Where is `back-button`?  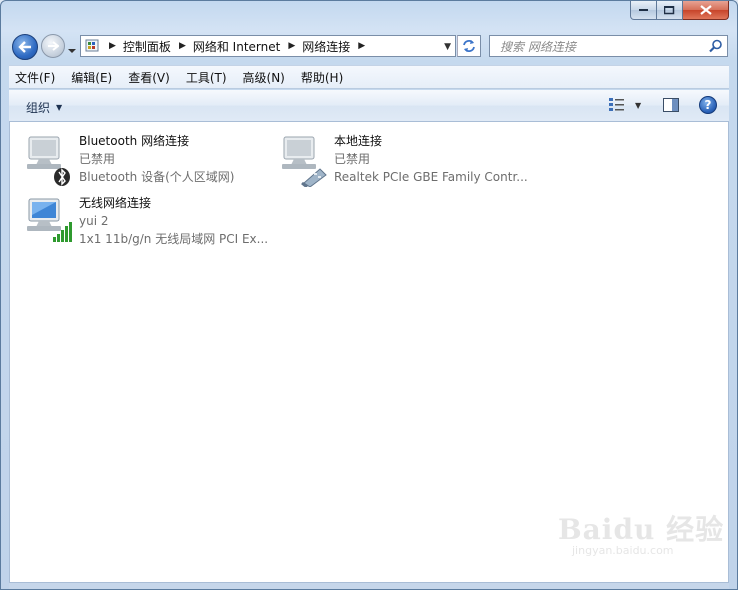 back-button is located at coordinates (25, 47).